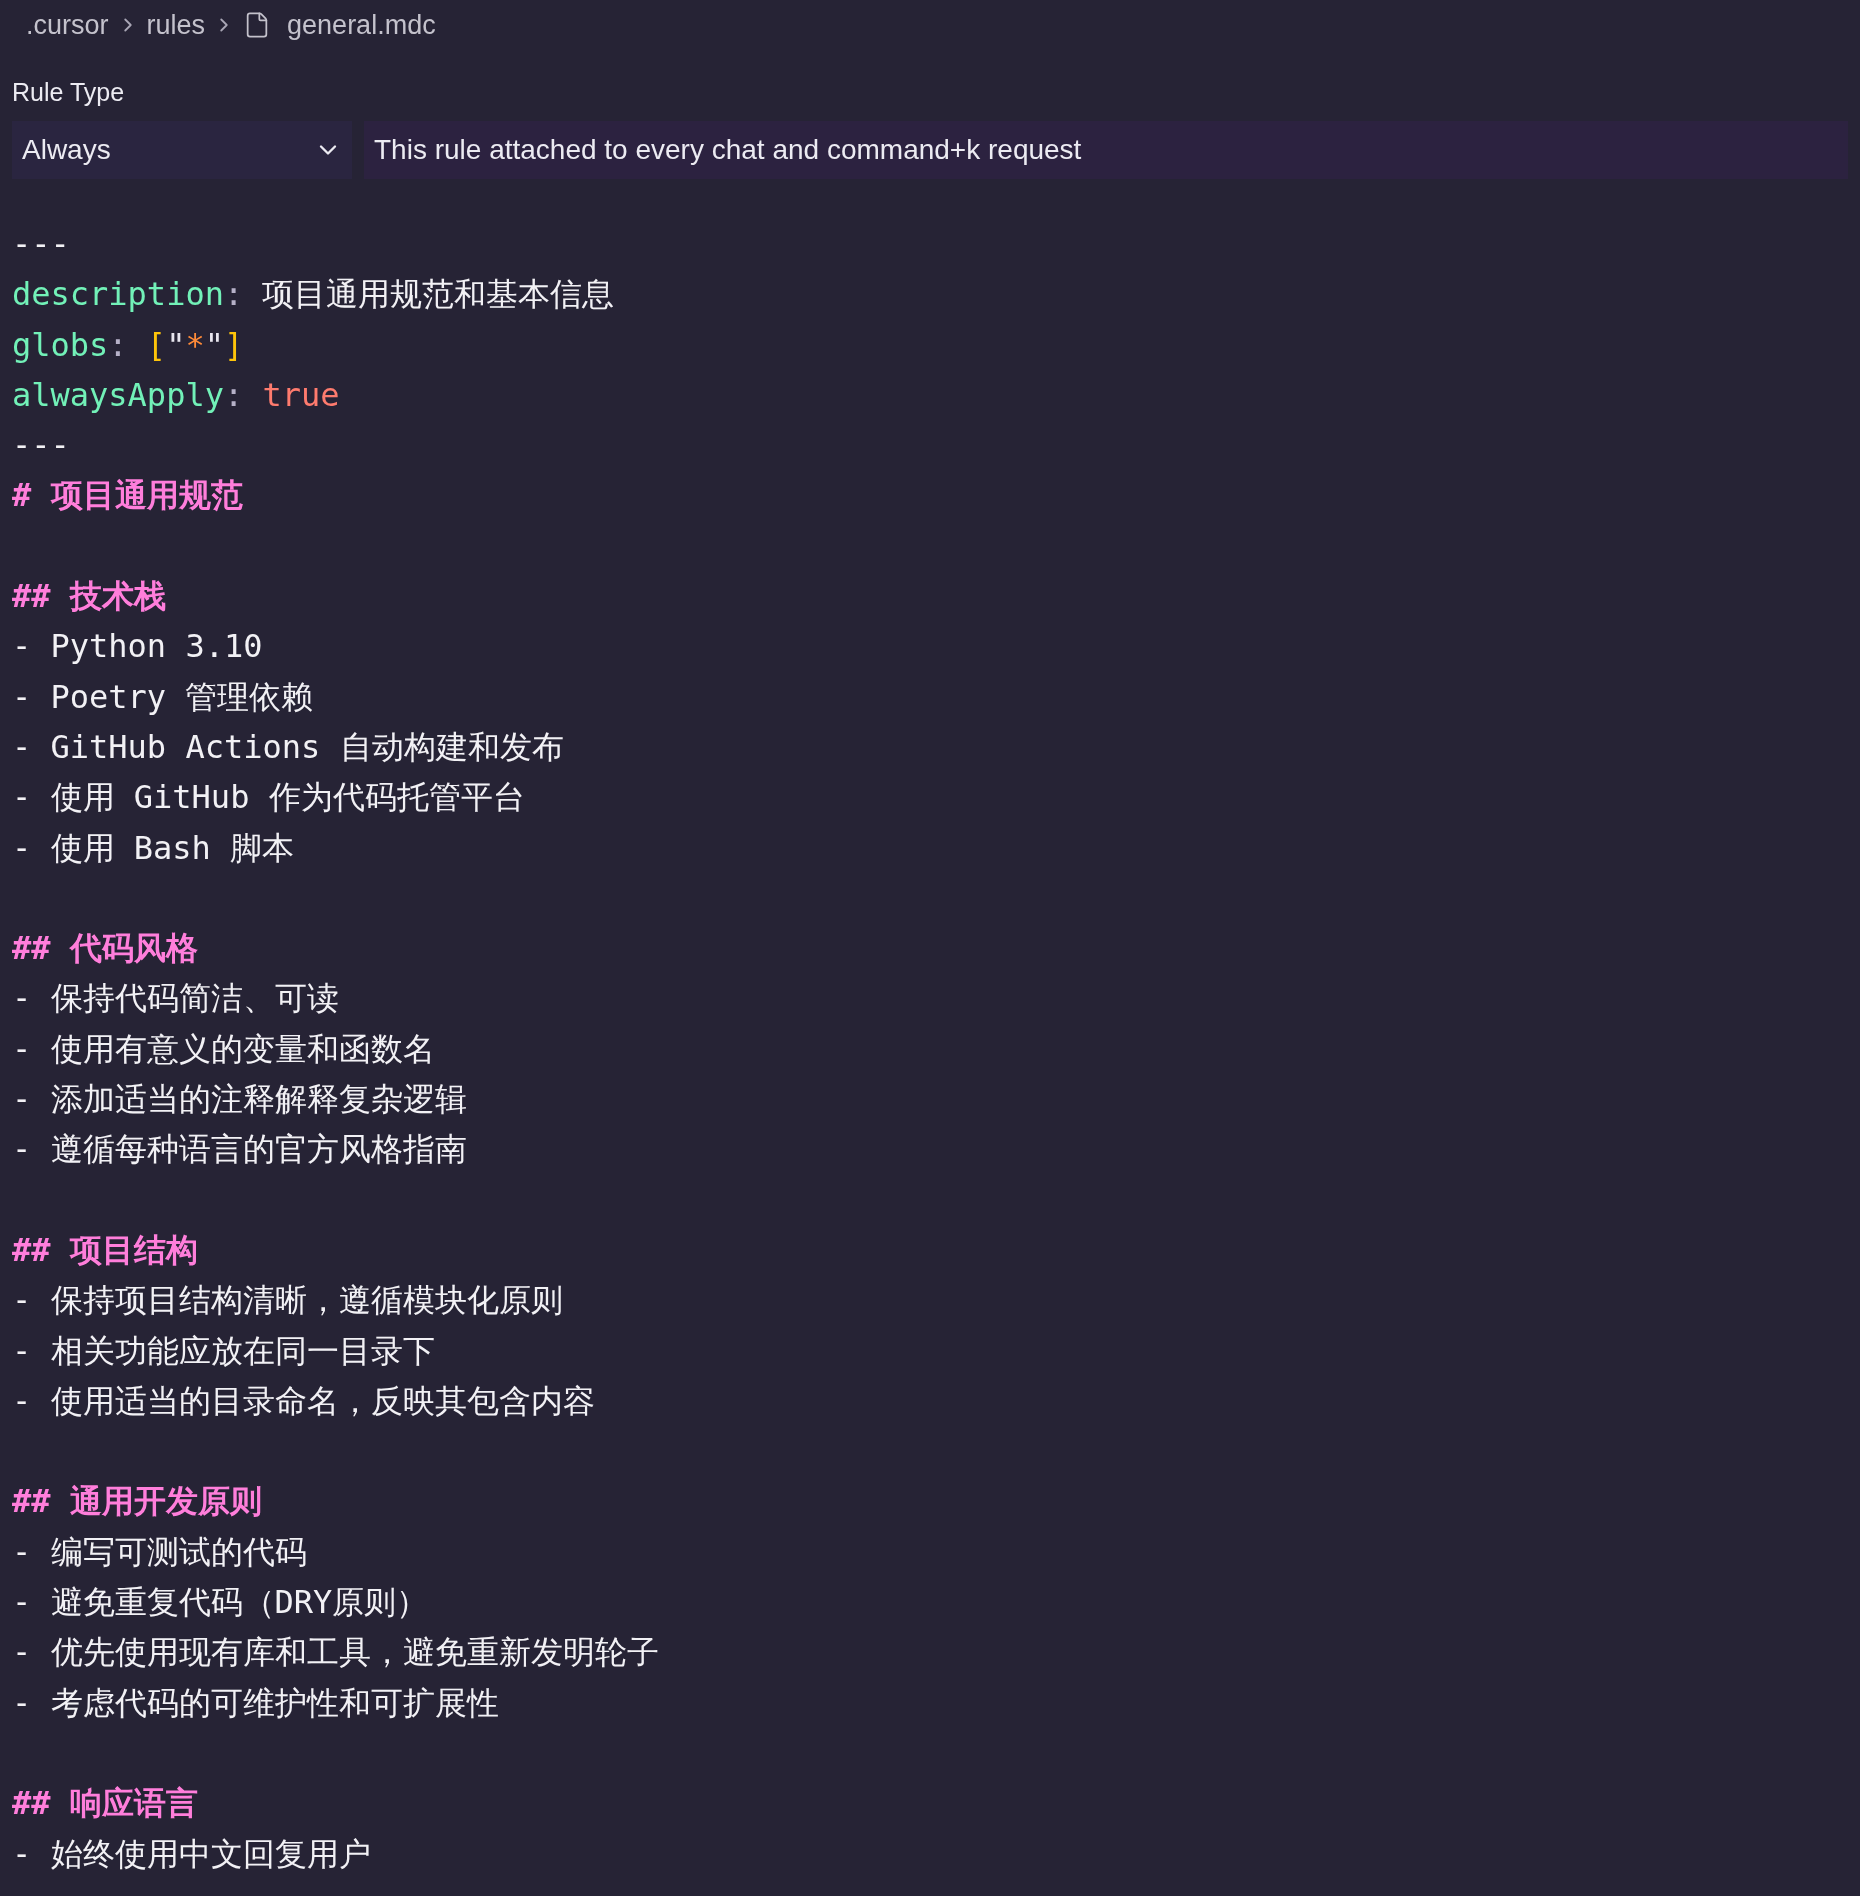 The image size is (1860, 1896). I want to click on list-item: - 使用 Bash 脚本, so click(153, 847).